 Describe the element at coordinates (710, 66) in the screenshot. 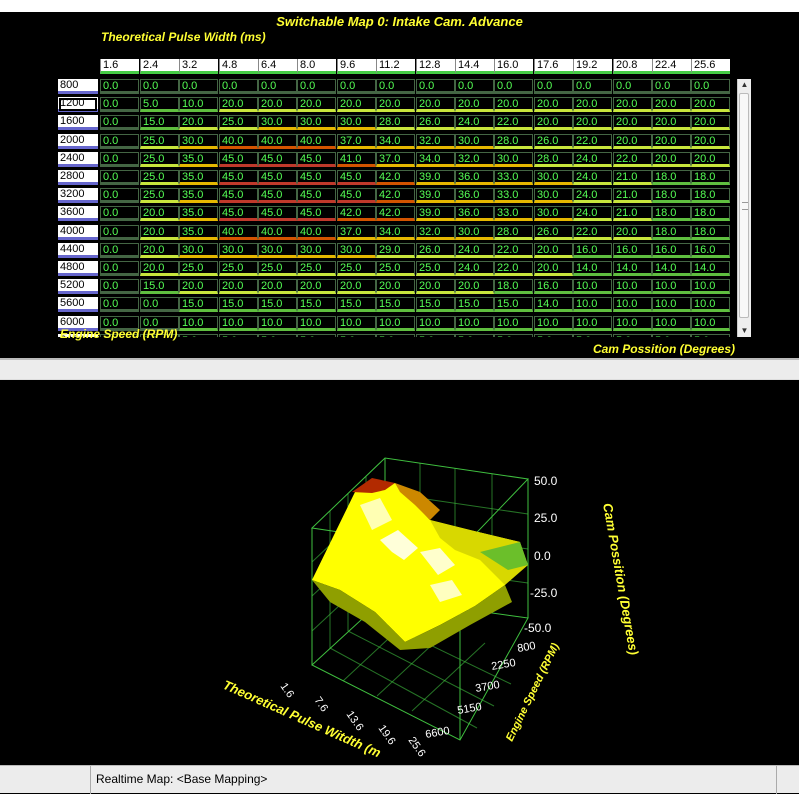

I see `column-header: 25.6` at that location.